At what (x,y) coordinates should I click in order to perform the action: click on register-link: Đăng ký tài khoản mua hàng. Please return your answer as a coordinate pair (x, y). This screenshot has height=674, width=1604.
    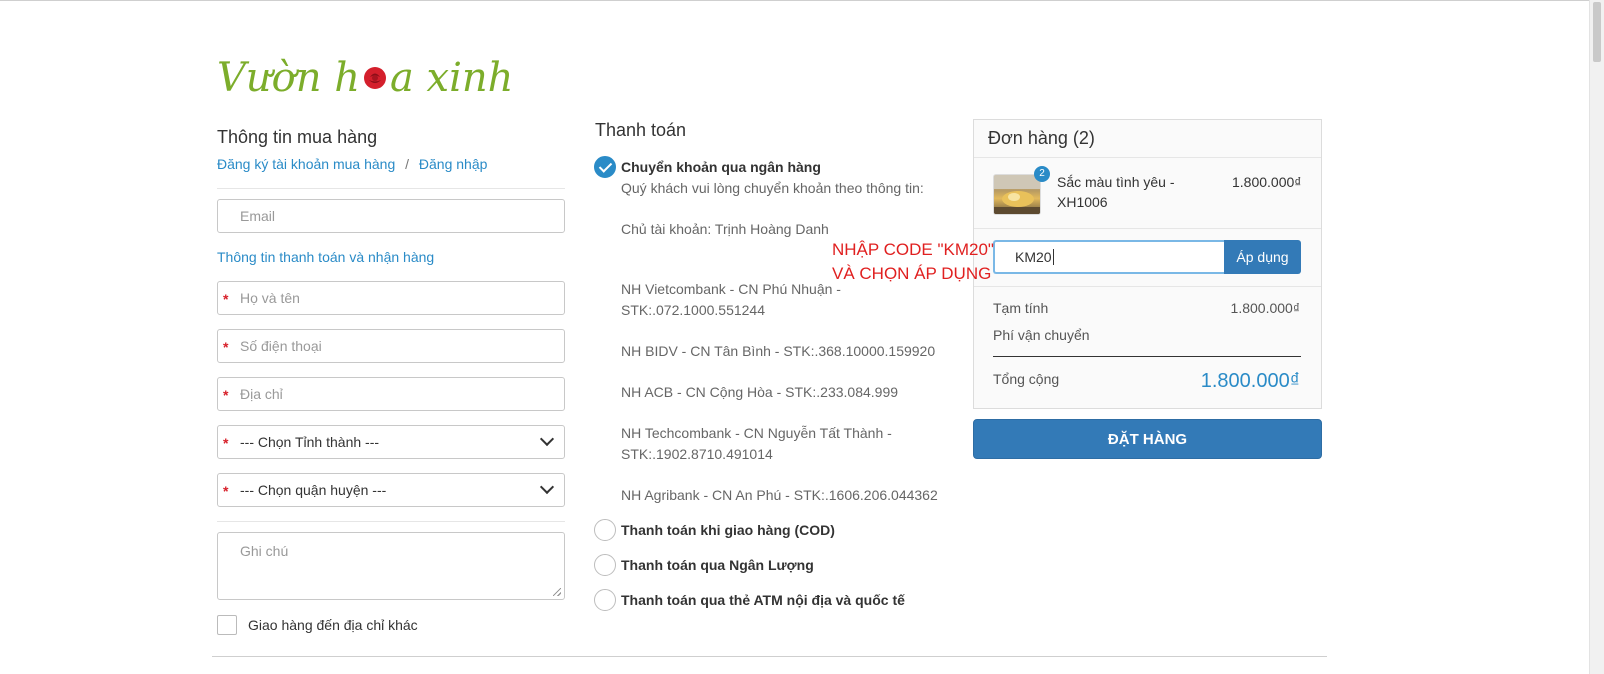
    Looking at the image, I should click on (306, 164).